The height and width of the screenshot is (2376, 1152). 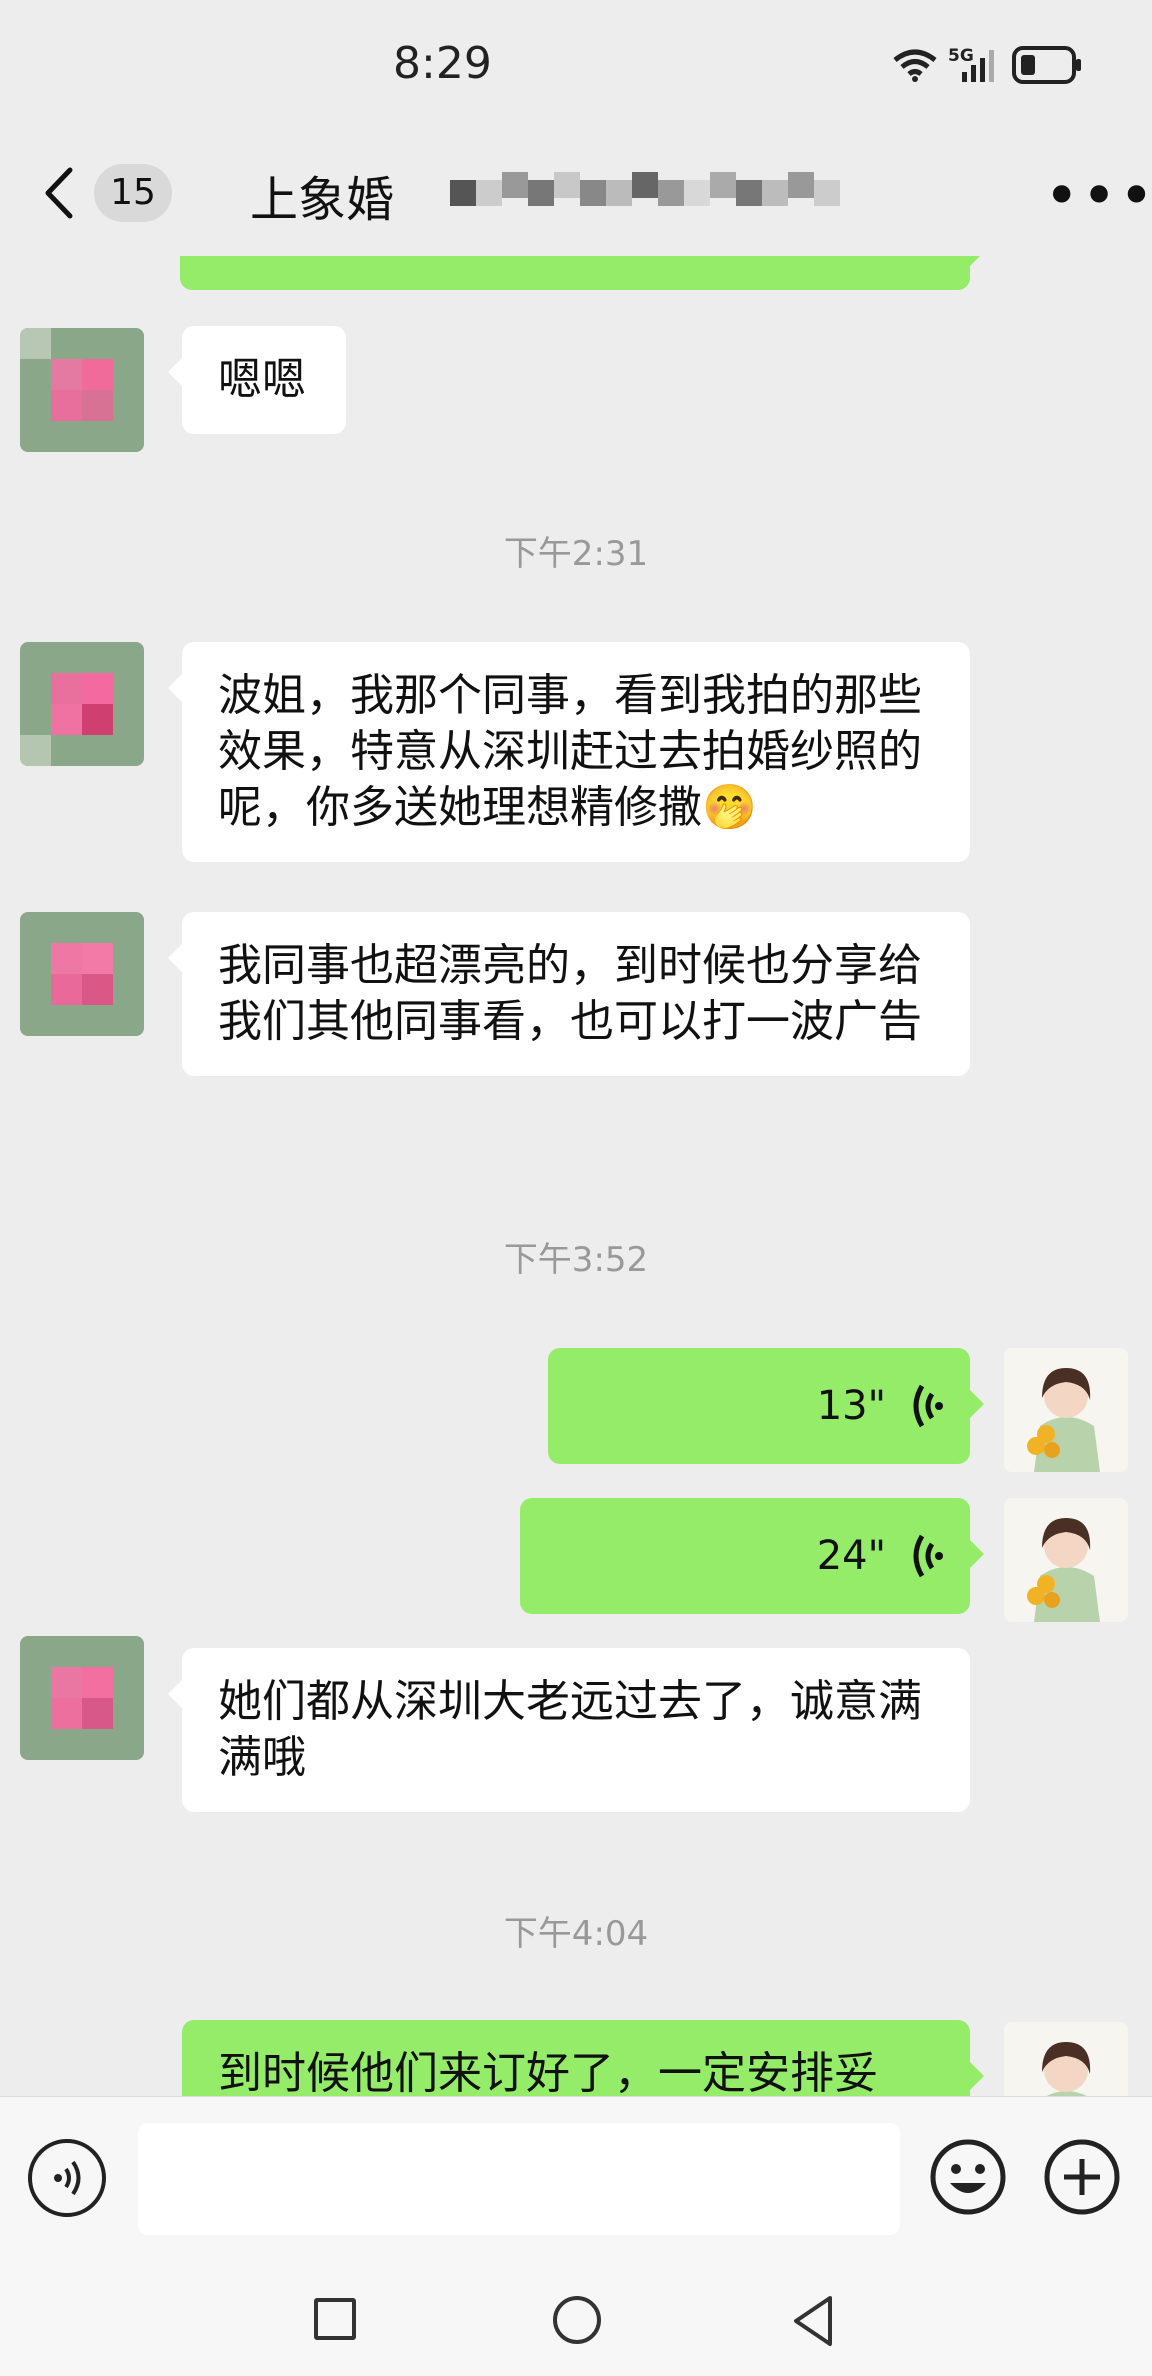 I want to click on message-bubble: 我同事也超漂亮的，到时候也分享给我们其他同事看，也可以打一波广告, so click(x=569, y=994).